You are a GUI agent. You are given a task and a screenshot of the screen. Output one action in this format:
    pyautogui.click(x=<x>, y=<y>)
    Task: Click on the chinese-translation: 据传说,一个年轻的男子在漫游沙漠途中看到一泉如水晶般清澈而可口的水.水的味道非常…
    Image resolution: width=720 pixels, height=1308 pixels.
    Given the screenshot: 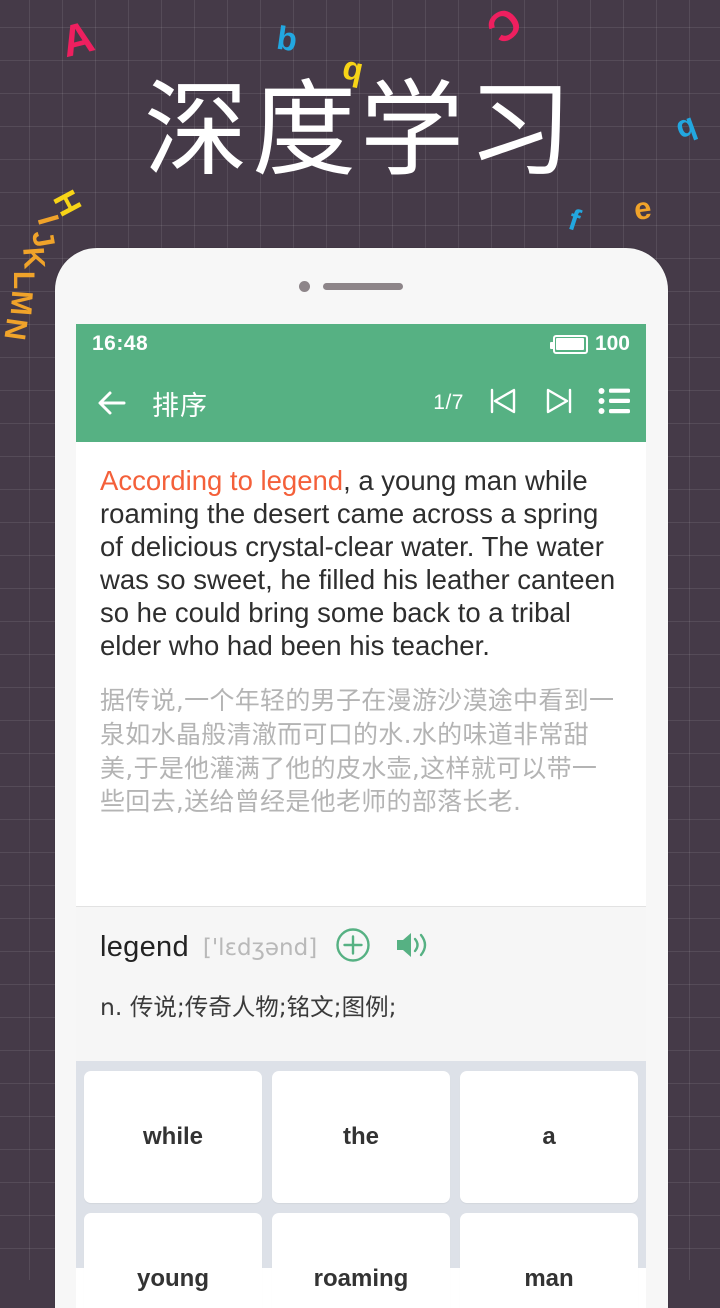 What is the action you would take?
    pyautogui.click(x=357, y=751)
    